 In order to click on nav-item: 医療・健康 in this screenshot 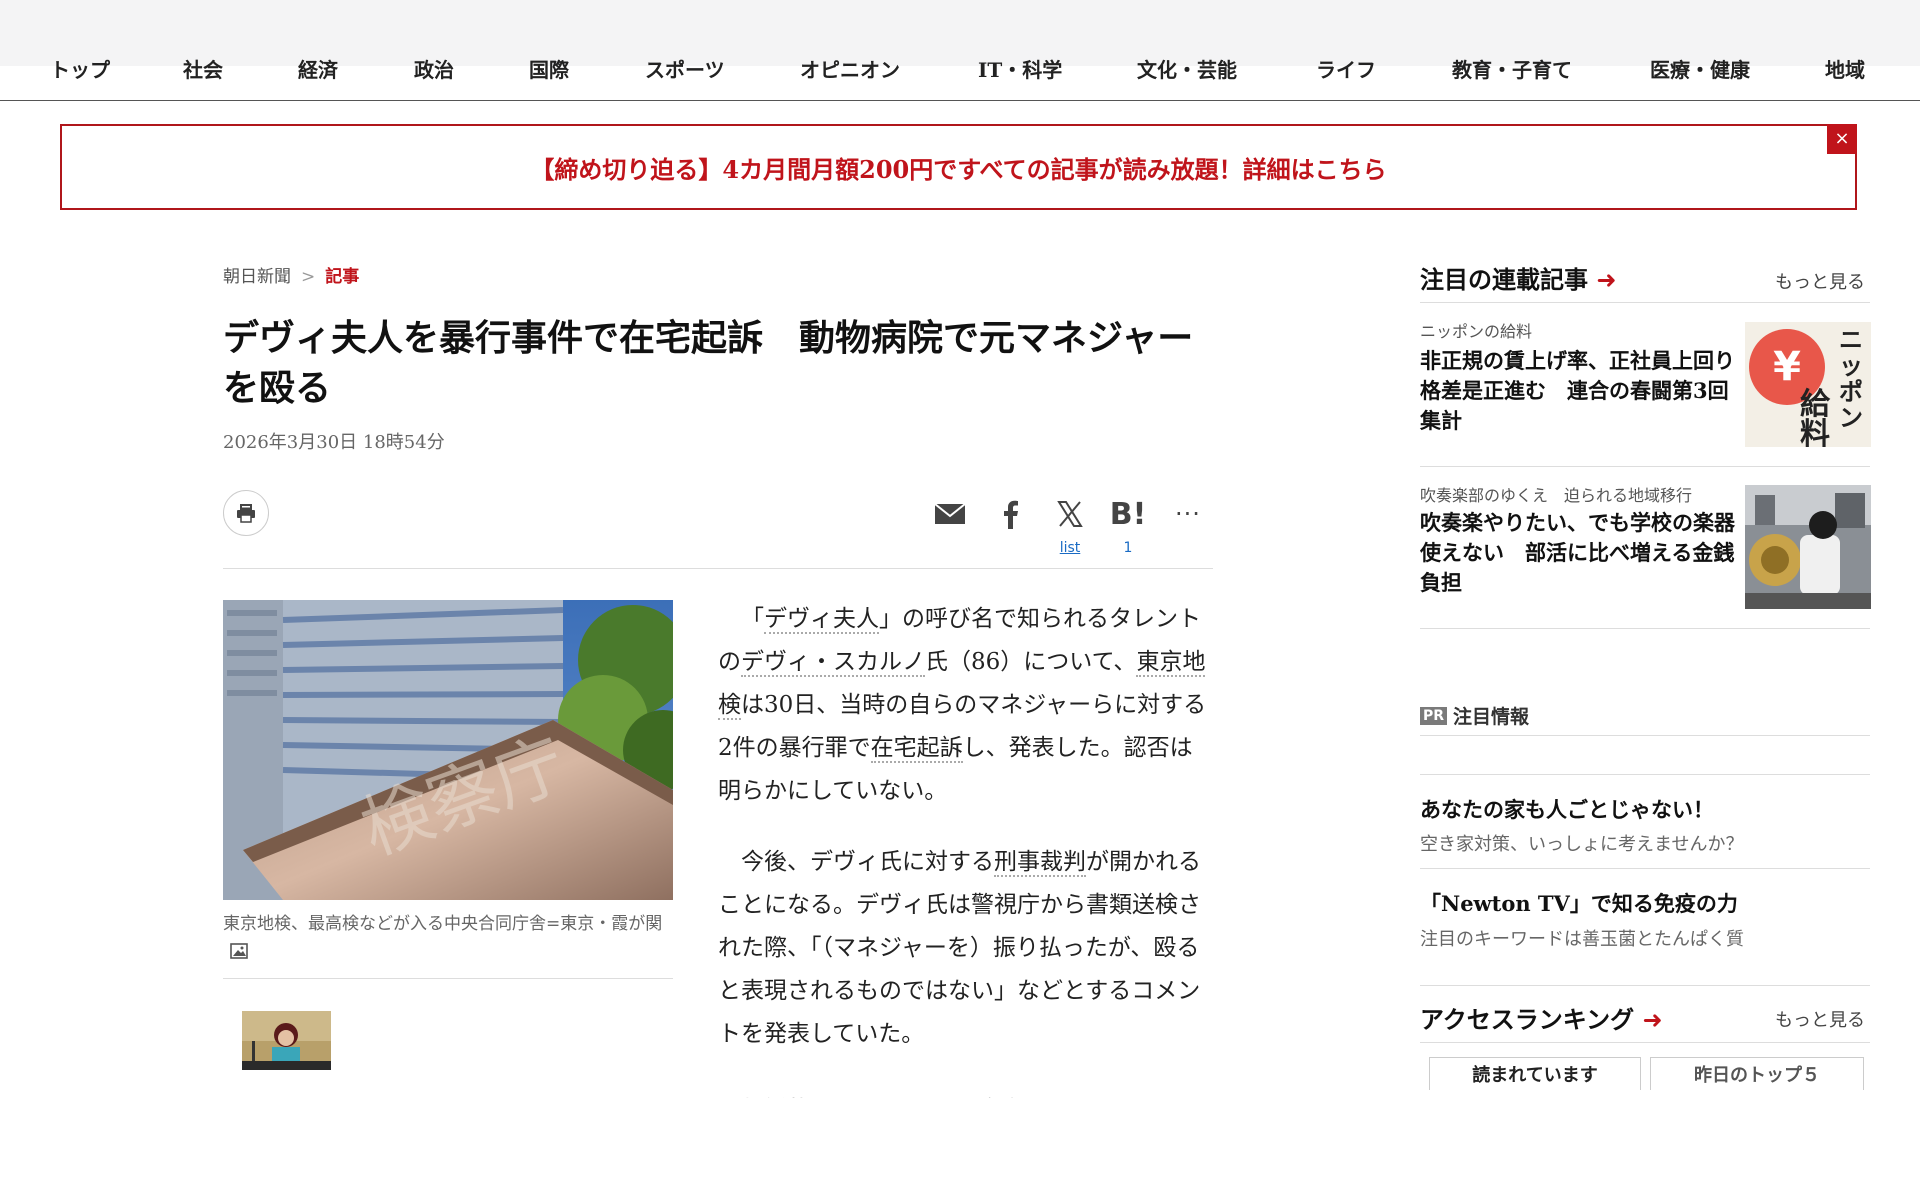, I will do `click(1700, 68)`.